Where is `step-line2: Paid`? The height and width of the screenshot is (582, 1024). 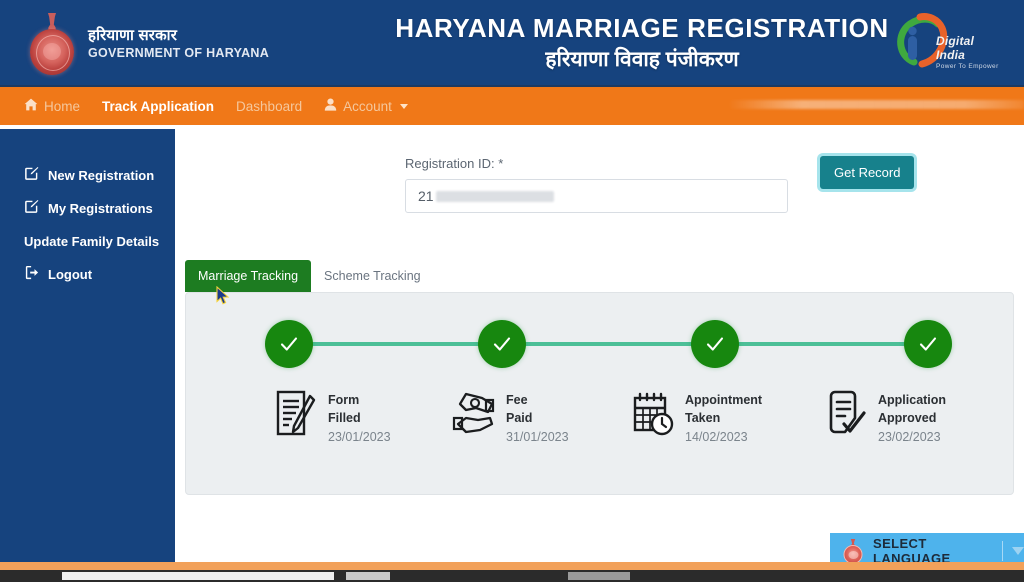
step-line2: Paid is located at coordinates (519, 418).